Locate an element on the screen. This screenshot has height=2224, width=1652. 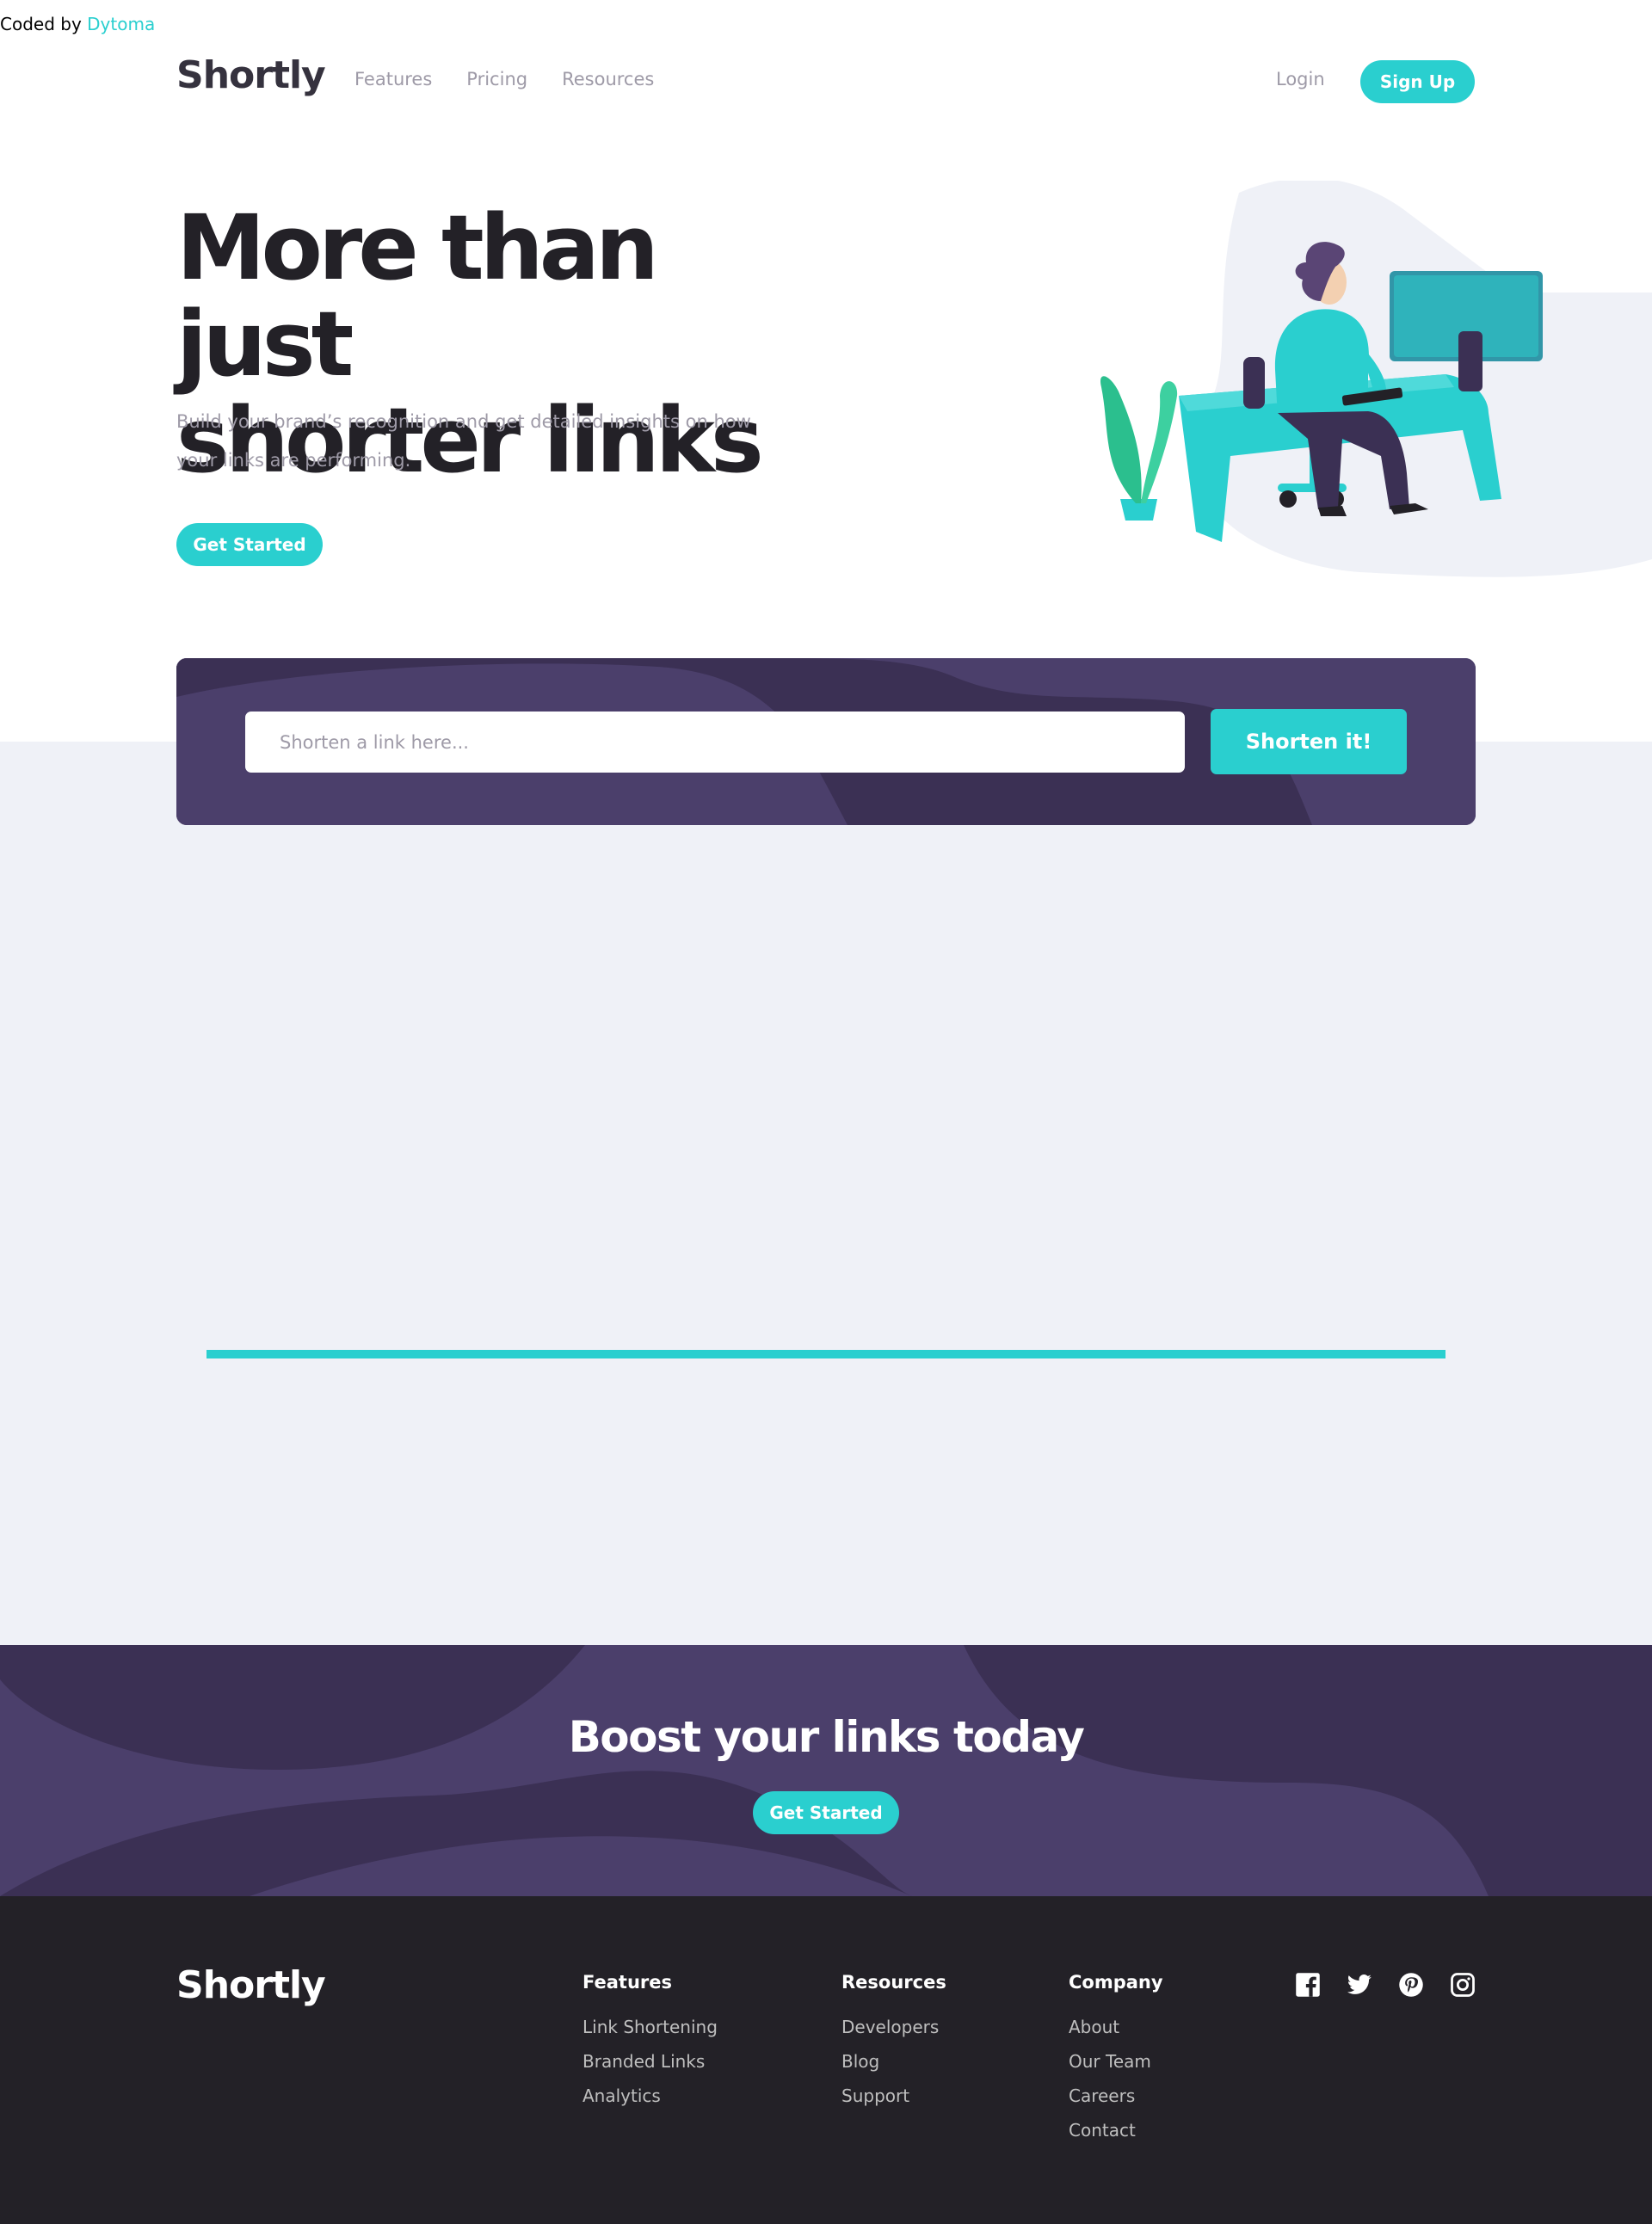
nav-item-resources: Resources is located at coordinates (608, 79).